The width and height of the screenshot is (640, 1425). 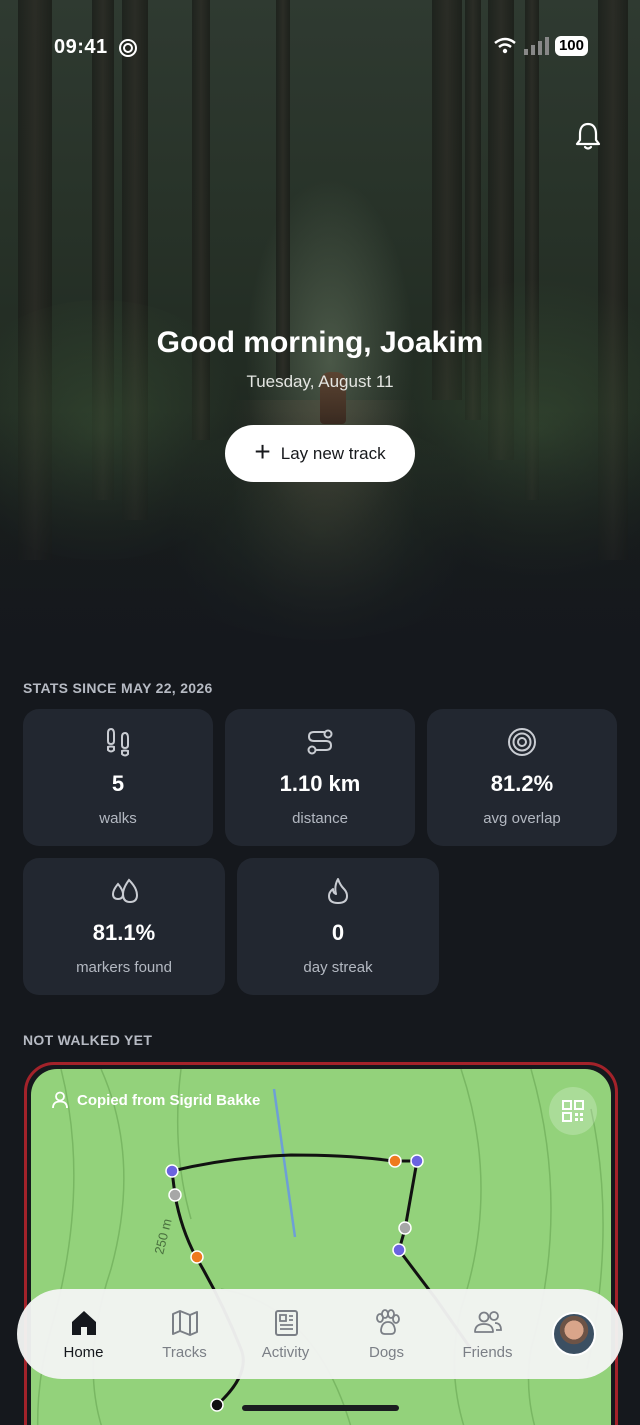 I want to click on stat-card-avg-overlap: 81.2% avg overlap, so click(x=522, y=777).